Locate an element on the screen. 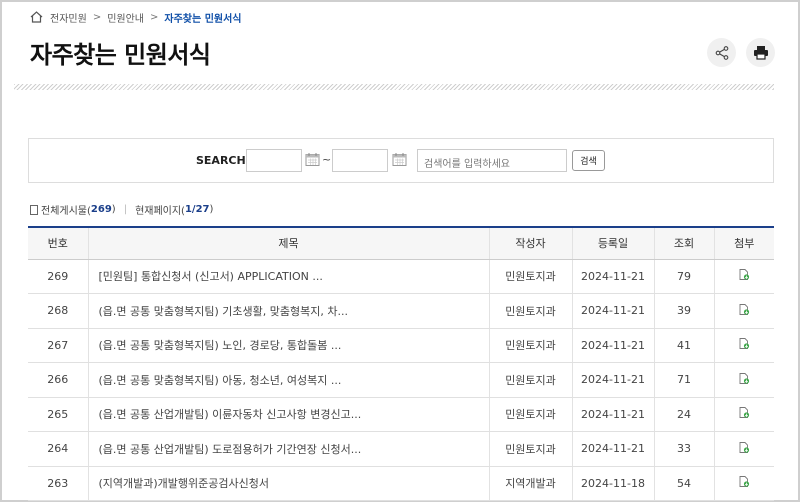  col-title: 제목 is located at coordinates (288, 243).